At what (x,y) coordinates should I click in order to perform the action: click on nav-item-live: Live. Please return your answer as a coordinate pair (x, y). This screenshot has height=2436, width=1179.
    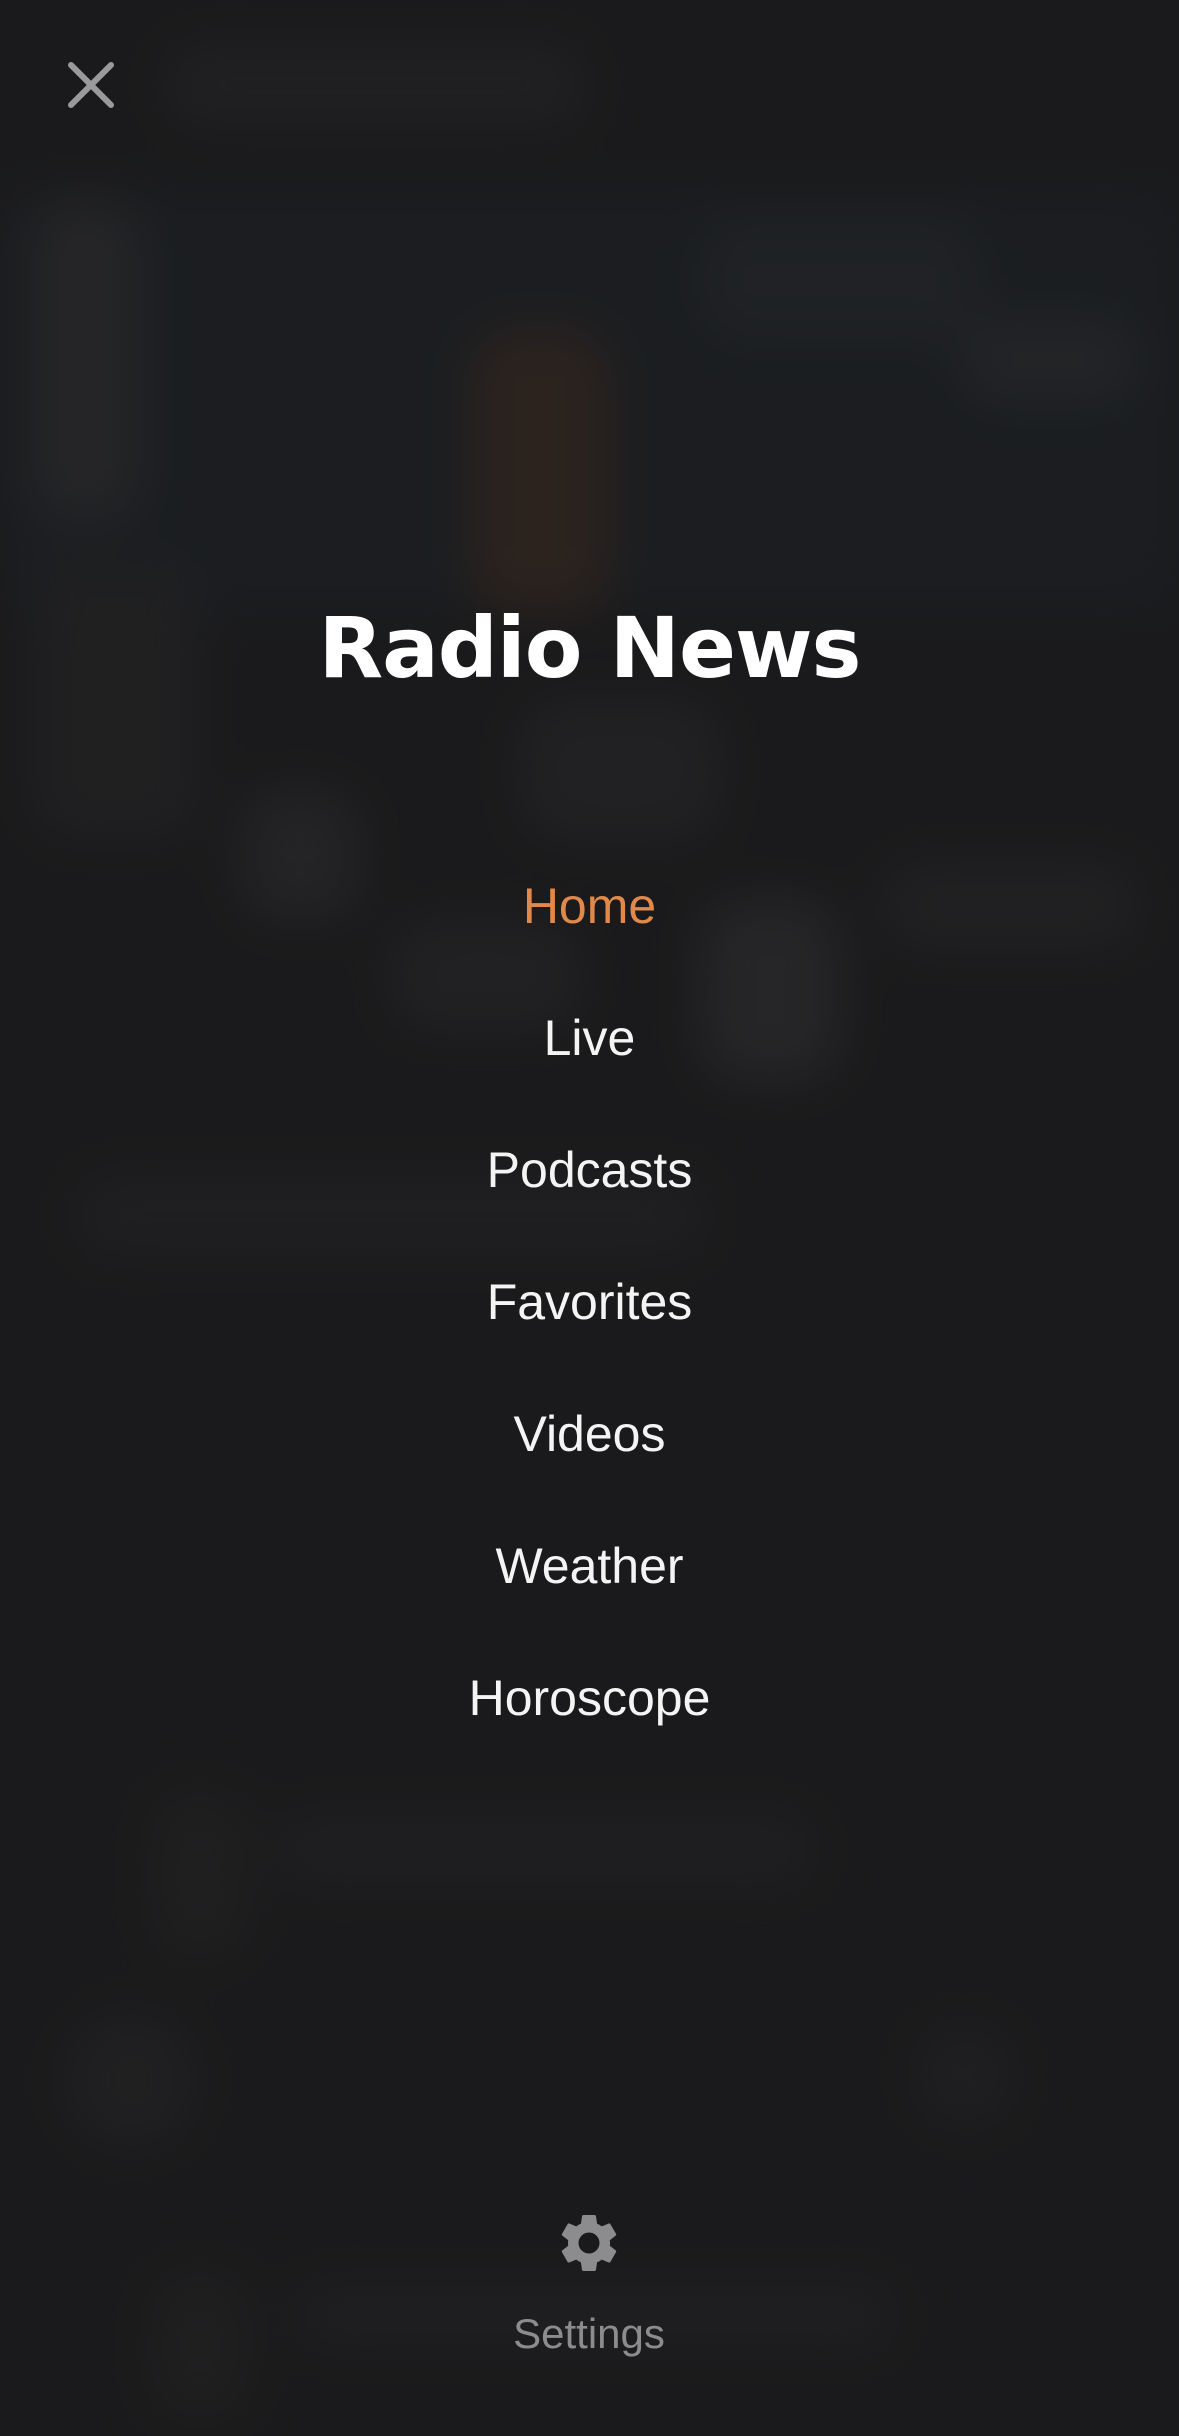
    Looking at the image, I should click on (589, 1038).